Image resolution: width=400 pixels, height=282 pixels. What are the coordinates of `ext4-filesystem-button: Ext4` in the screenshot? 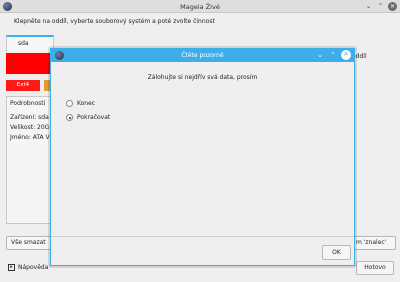 It's located at (23, 85).